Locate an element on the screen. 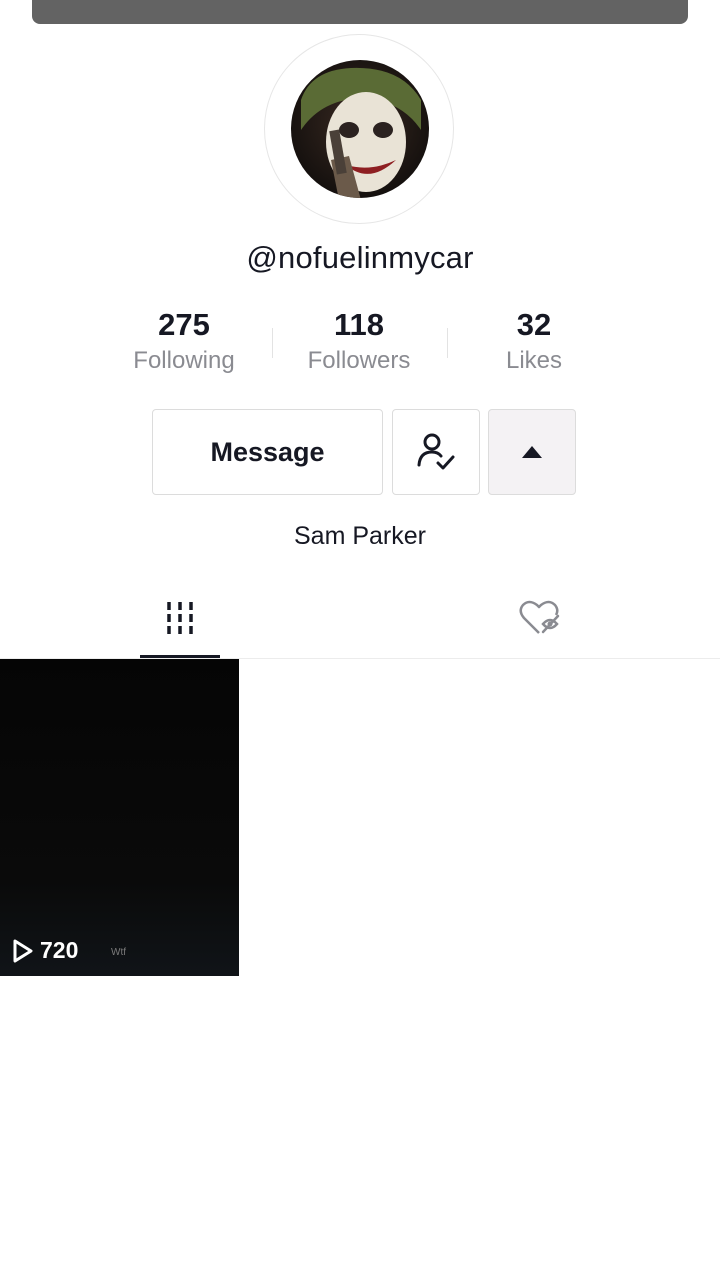 Image resolution: width=720 pixels, height=1280 pixels. view-count-value: 720 is located at coordinates (59, 950).